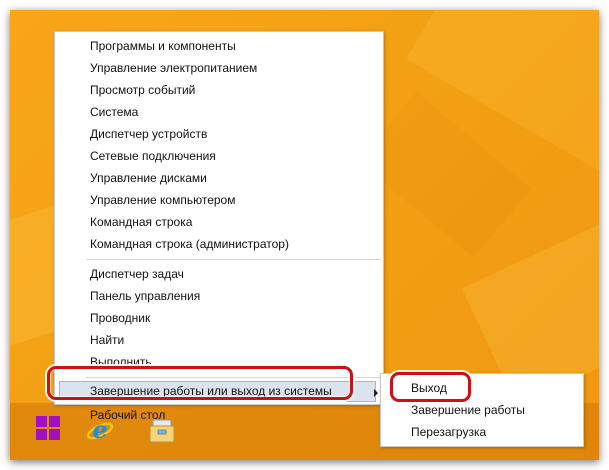  I want to click on menu-item-search: Найти, so click(219, 340).